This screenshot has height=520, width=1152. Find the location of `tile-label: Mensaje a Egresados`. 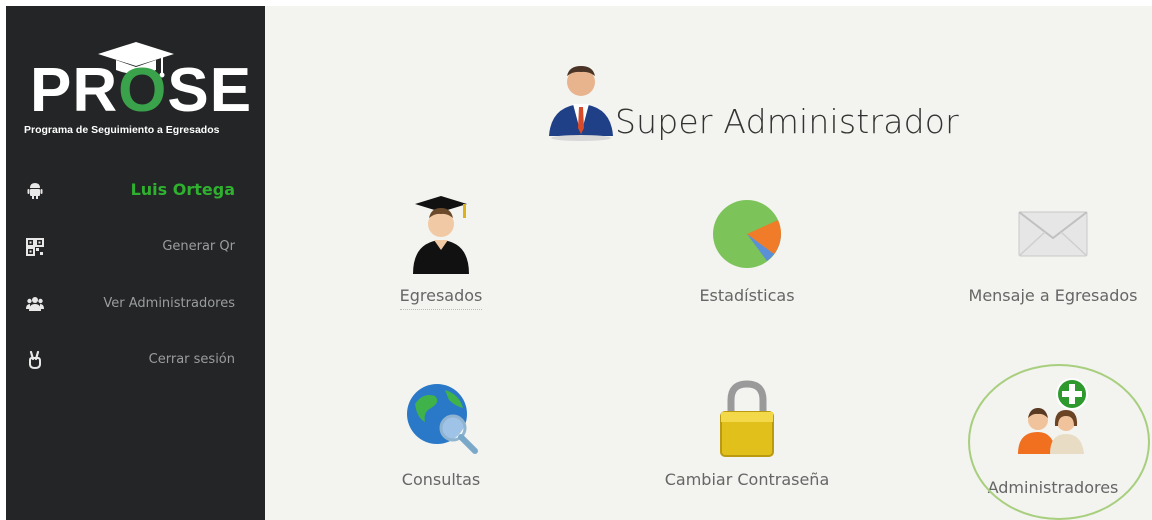

tile-label: Mensaje a Egresados is located at coordinates (1053, 295).